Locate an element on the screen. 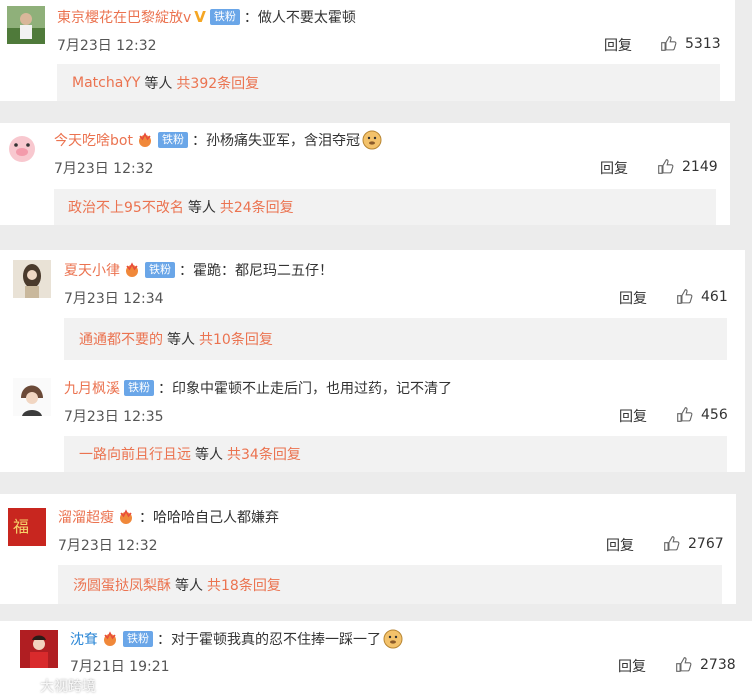 This screenshot has width=752, height=700. sub-reply-user: 汤圆蛋挞凤梨酥 is located at coordinates (122, 585).